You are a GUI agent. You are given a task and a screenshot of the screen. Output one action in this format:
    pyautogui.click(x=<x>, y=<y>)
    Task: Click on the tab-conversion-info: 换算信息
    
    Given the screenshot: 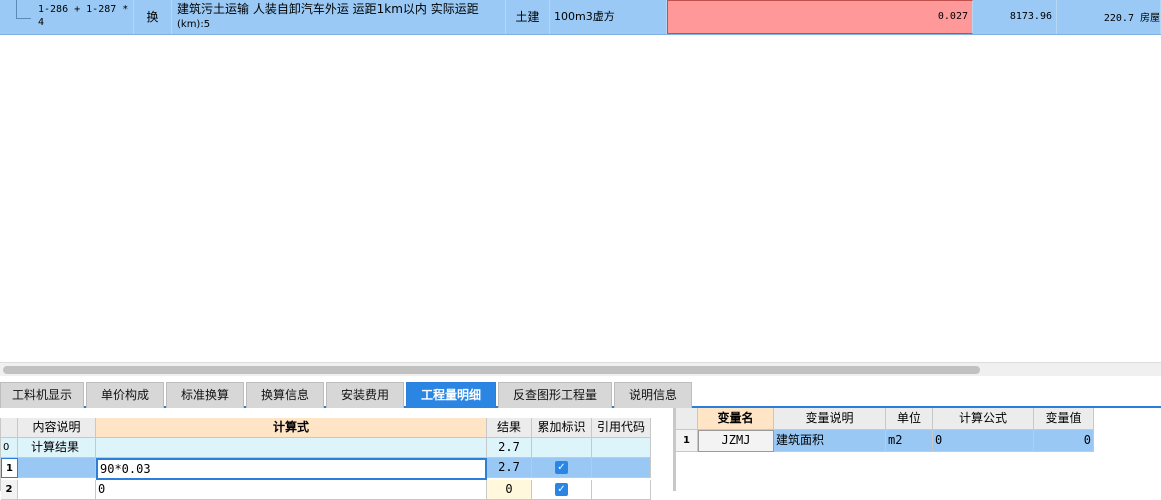 What is the action you would take?
    pyautogui.click(x=285, y=395)
    